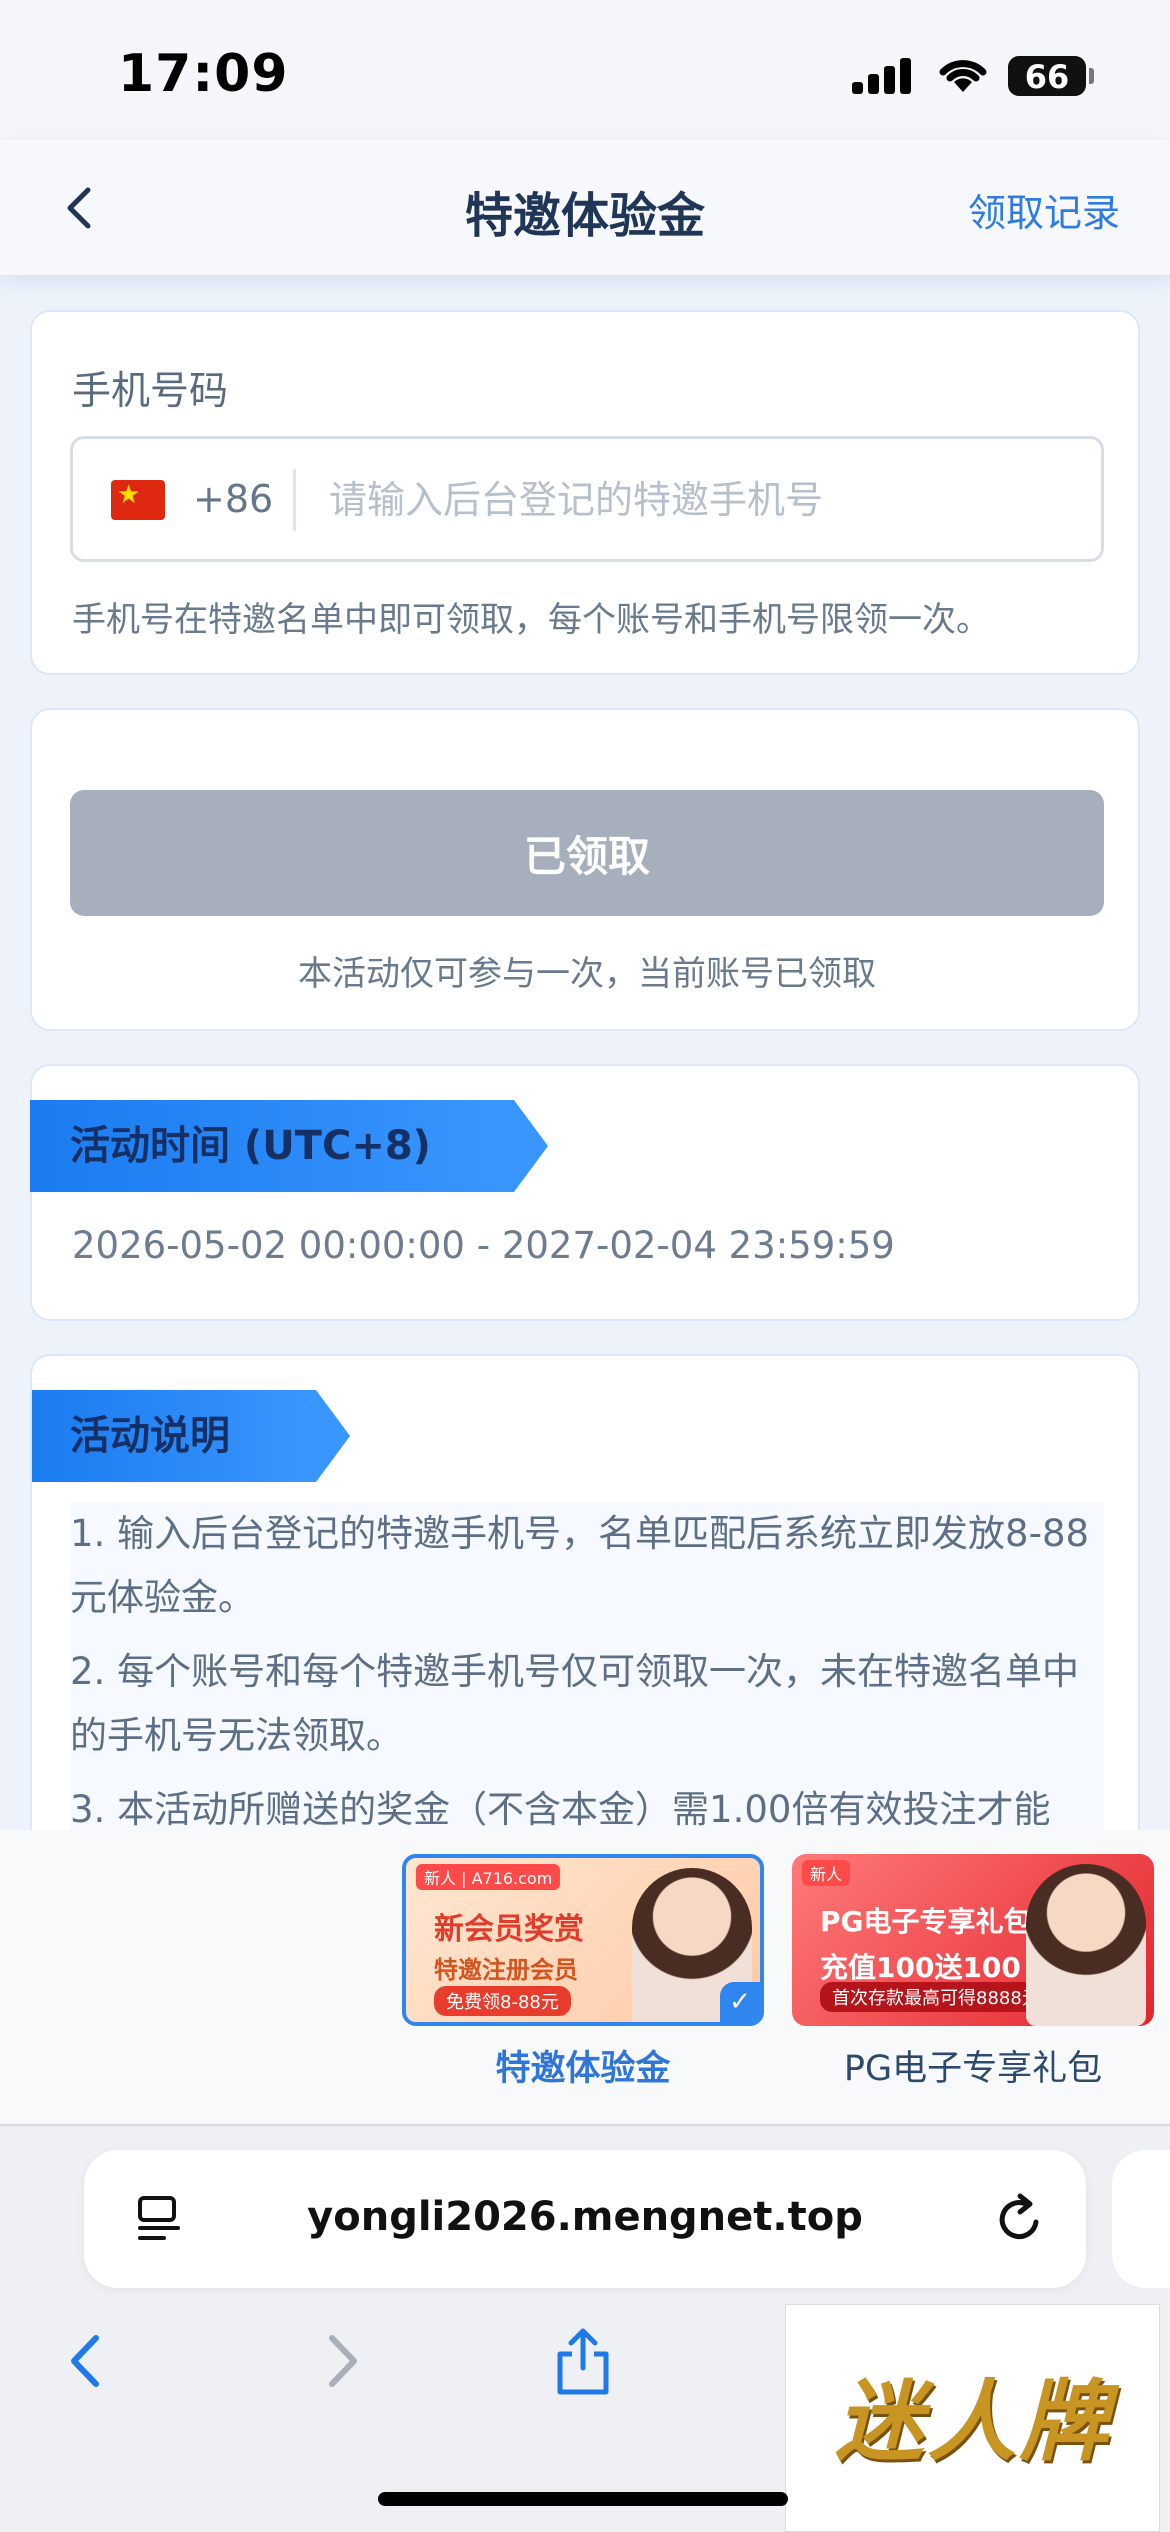 The image size is (1170, 2532). I want to click on check-icon: ✓, so click(740, 2002).